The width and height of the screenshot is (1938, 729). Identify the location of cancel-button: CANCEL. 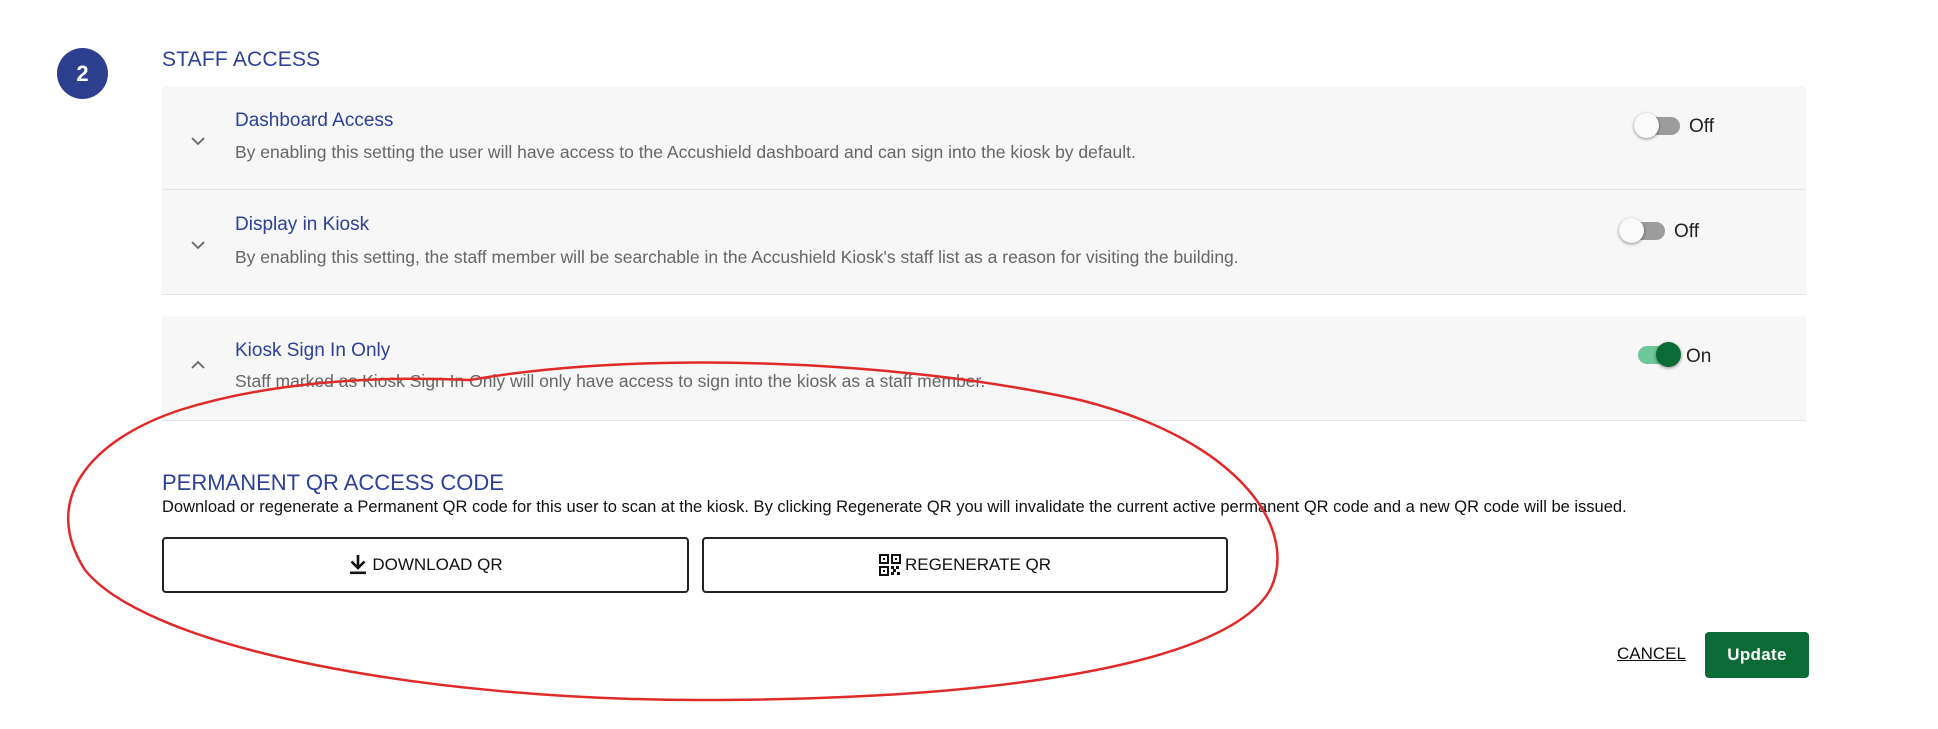
(1651, 654).